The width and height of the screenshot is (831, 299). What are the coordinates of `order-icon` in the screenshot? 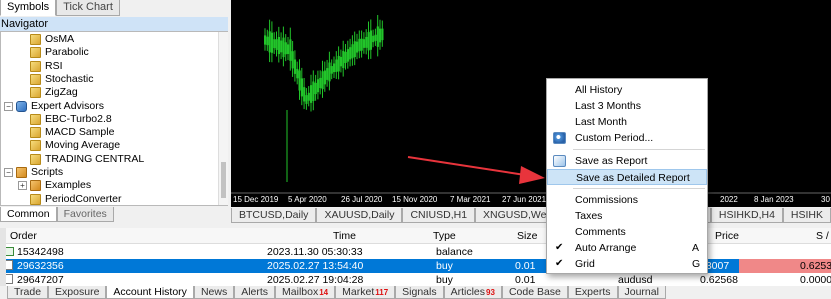 It's located at (9, 265).